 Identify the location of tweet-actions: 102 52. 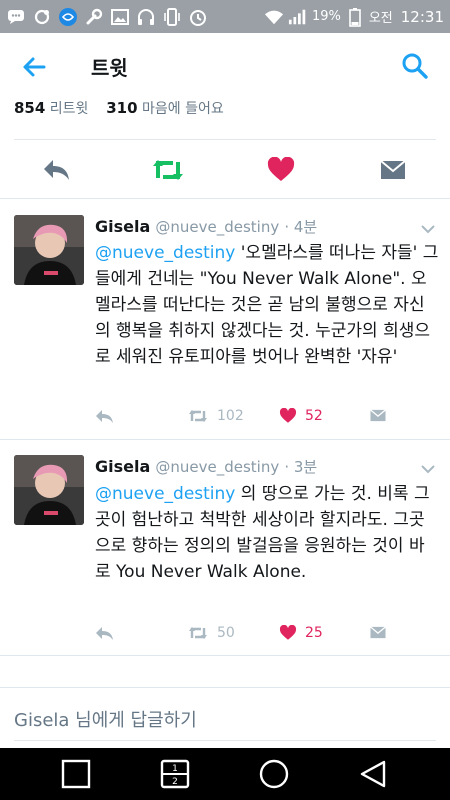
(267, 419).